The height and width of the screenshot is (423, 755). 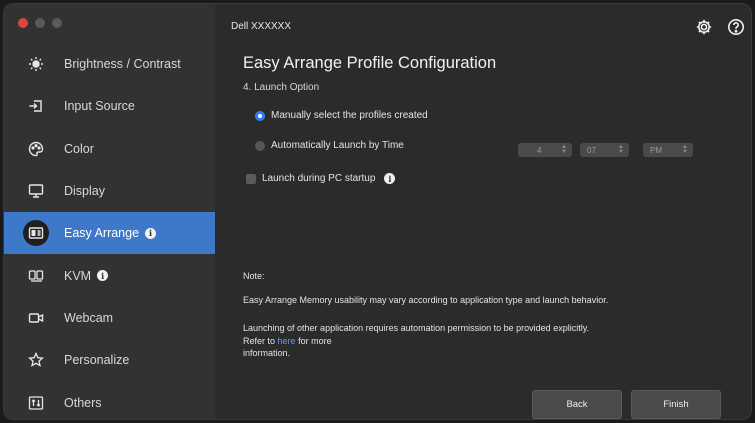 What do you see at coordinates (577, 404) in the screenshot?
I see `back-button: Back` at bounding box center [577, 404].